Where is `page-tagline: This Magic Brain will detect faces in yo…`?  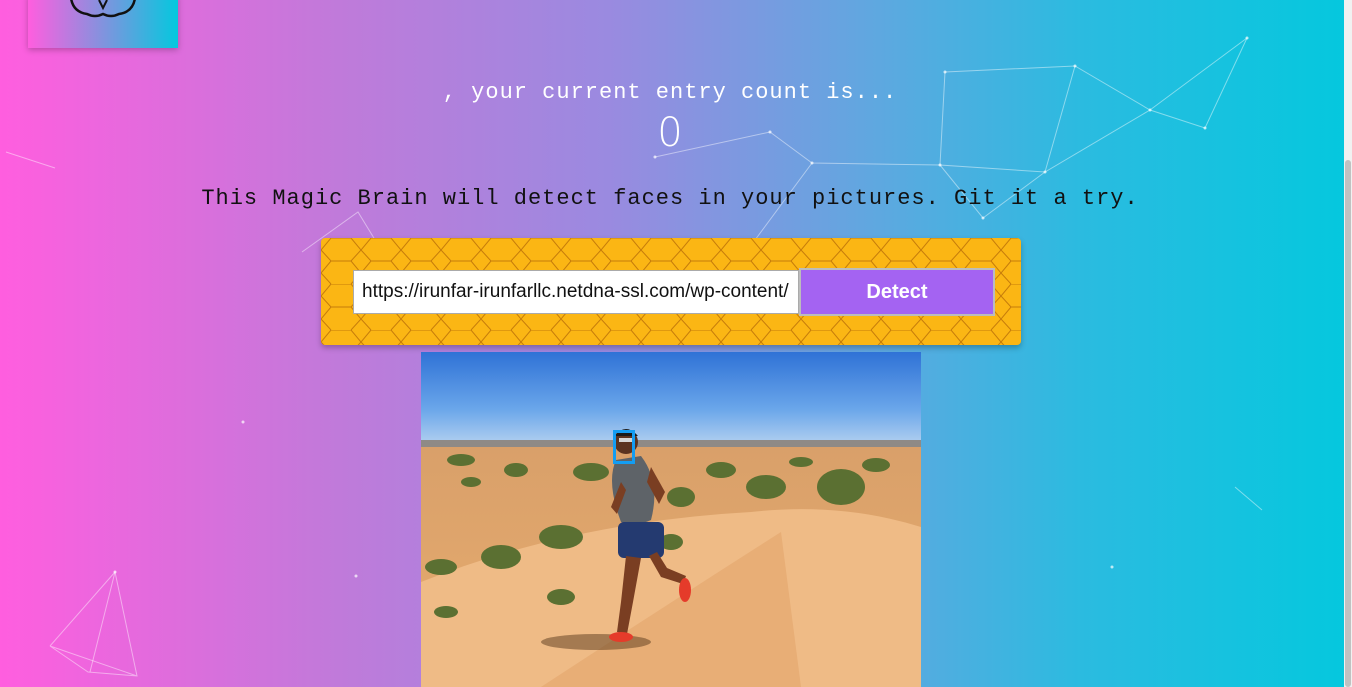 page-tagline: This Magic Brain will detect faces in yo… is located at coordinates (670, 198).